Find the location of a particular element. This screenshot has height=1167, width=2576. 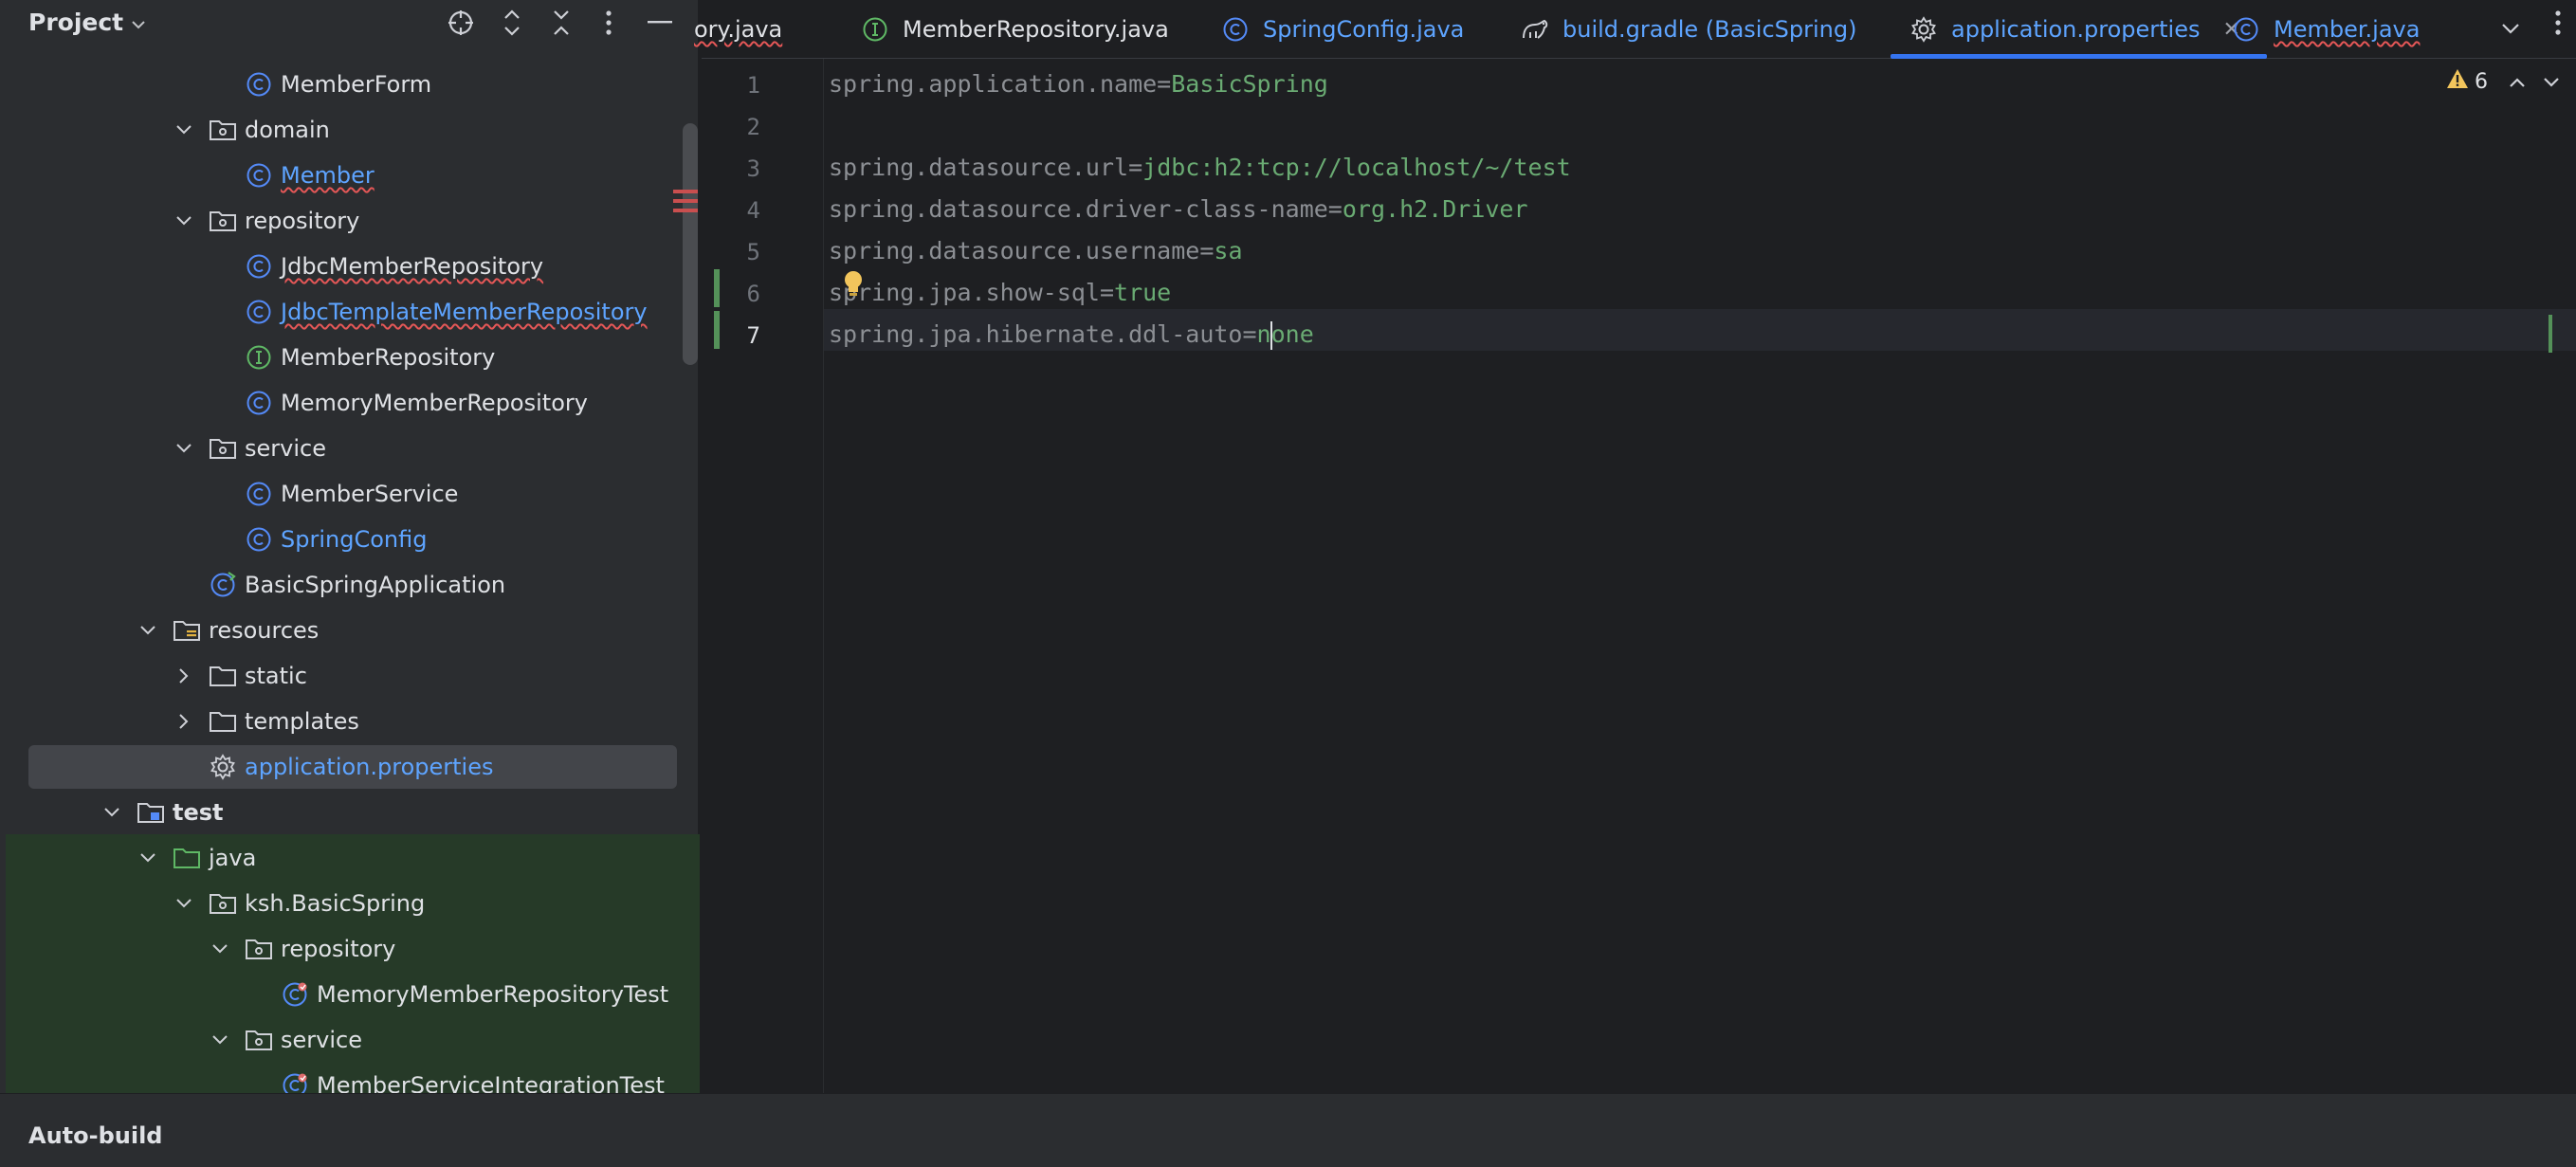

line-number: 5 is located at coordinates (753, 252).